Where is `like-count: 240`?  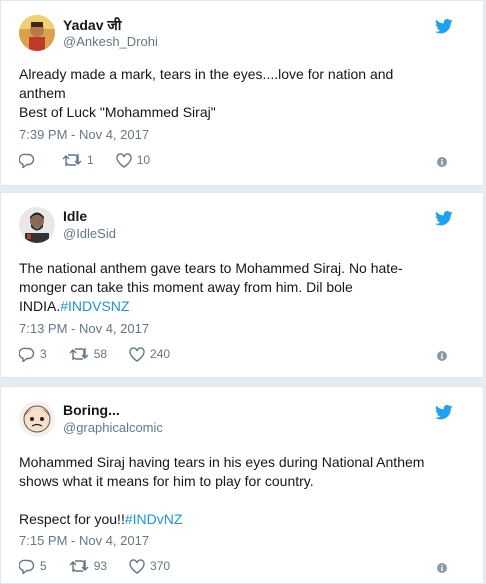
like-count: 240 is located at coordinates (160, 354).